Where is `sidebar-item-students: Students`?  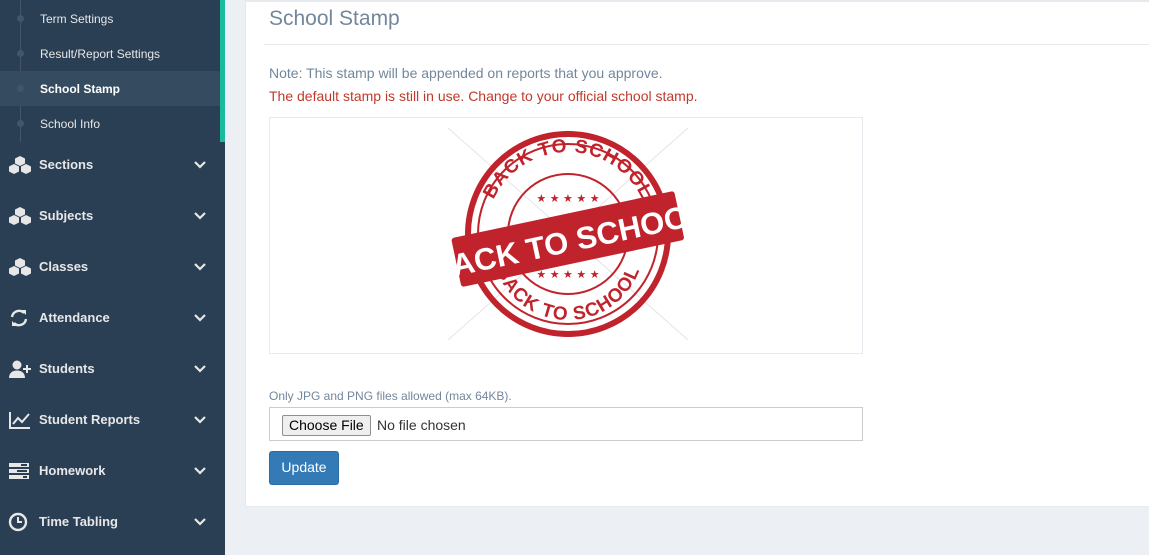 sidebar-item-students: Students is located at coordinates (112, 369).